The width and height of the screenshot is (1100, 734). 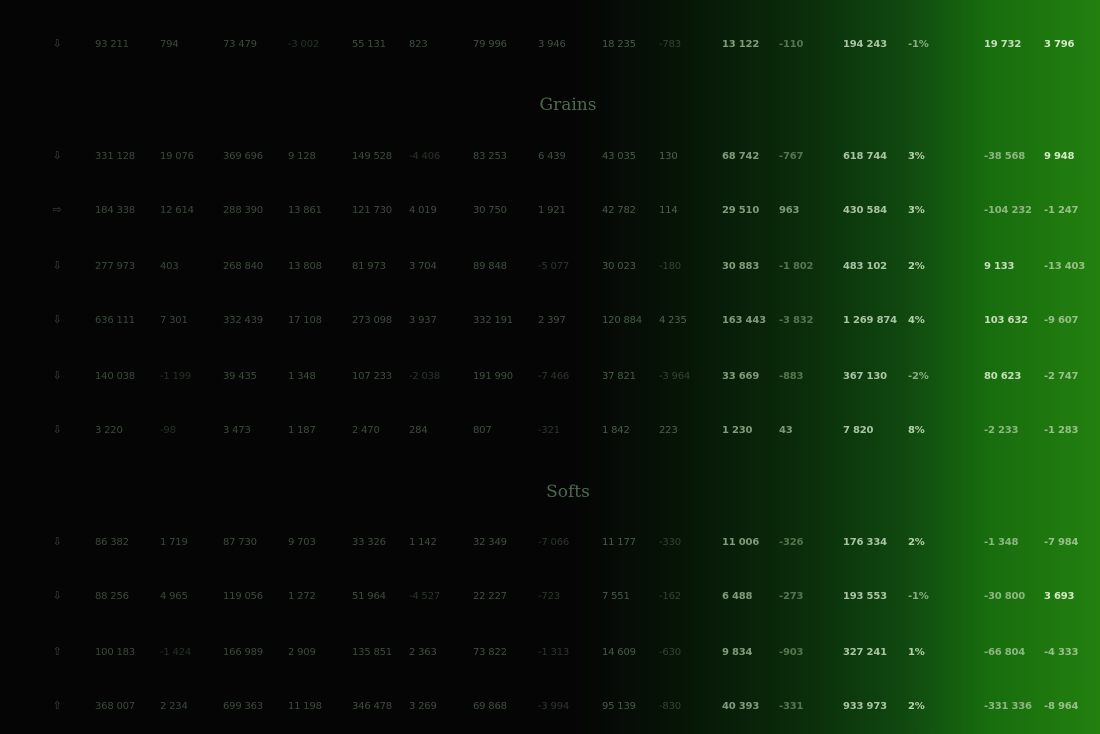 What do you see at coordinates (668, 156) in the screenshot?
I see `table-cell: 130` at bounding box center [668, 156].